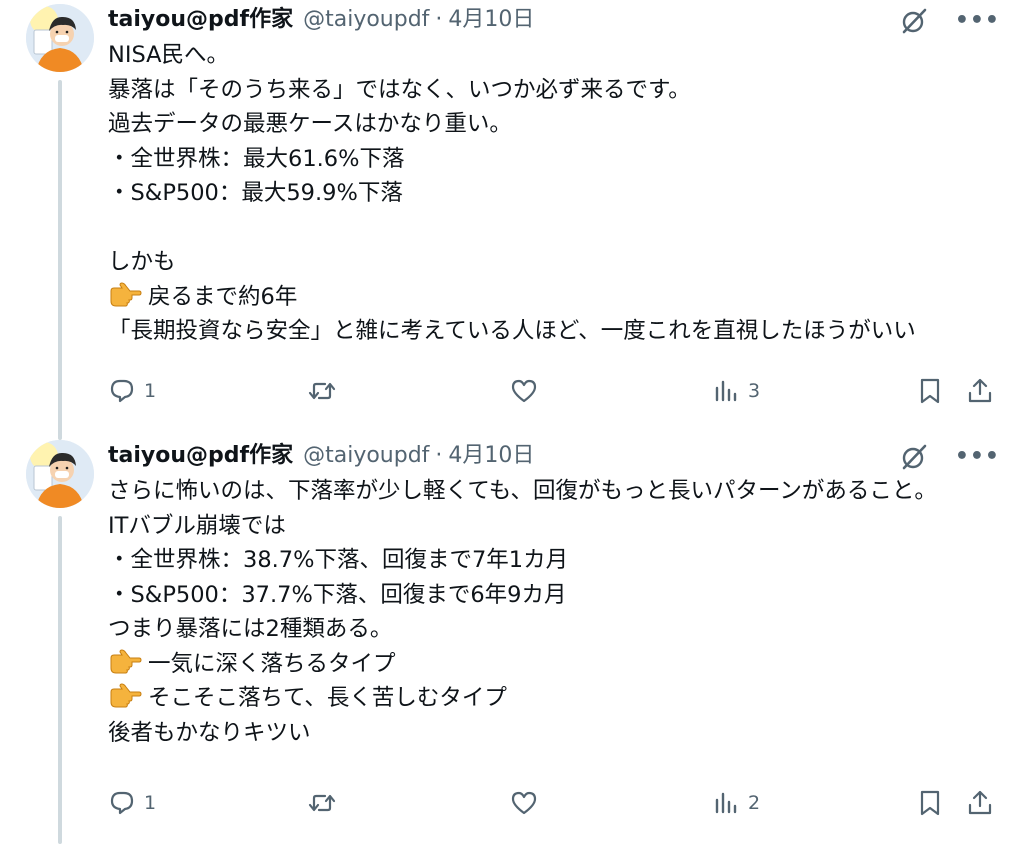 This screenshot has height=844, width=1024. What do you see at coordinates (754, 803) in the screenshot?
I see `view-count: 2` at bounding box center [754, 803].